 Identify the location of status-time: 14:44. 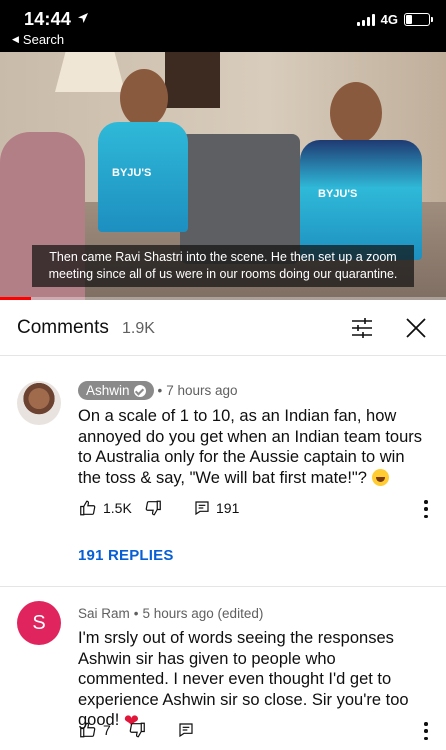
(48, 19).